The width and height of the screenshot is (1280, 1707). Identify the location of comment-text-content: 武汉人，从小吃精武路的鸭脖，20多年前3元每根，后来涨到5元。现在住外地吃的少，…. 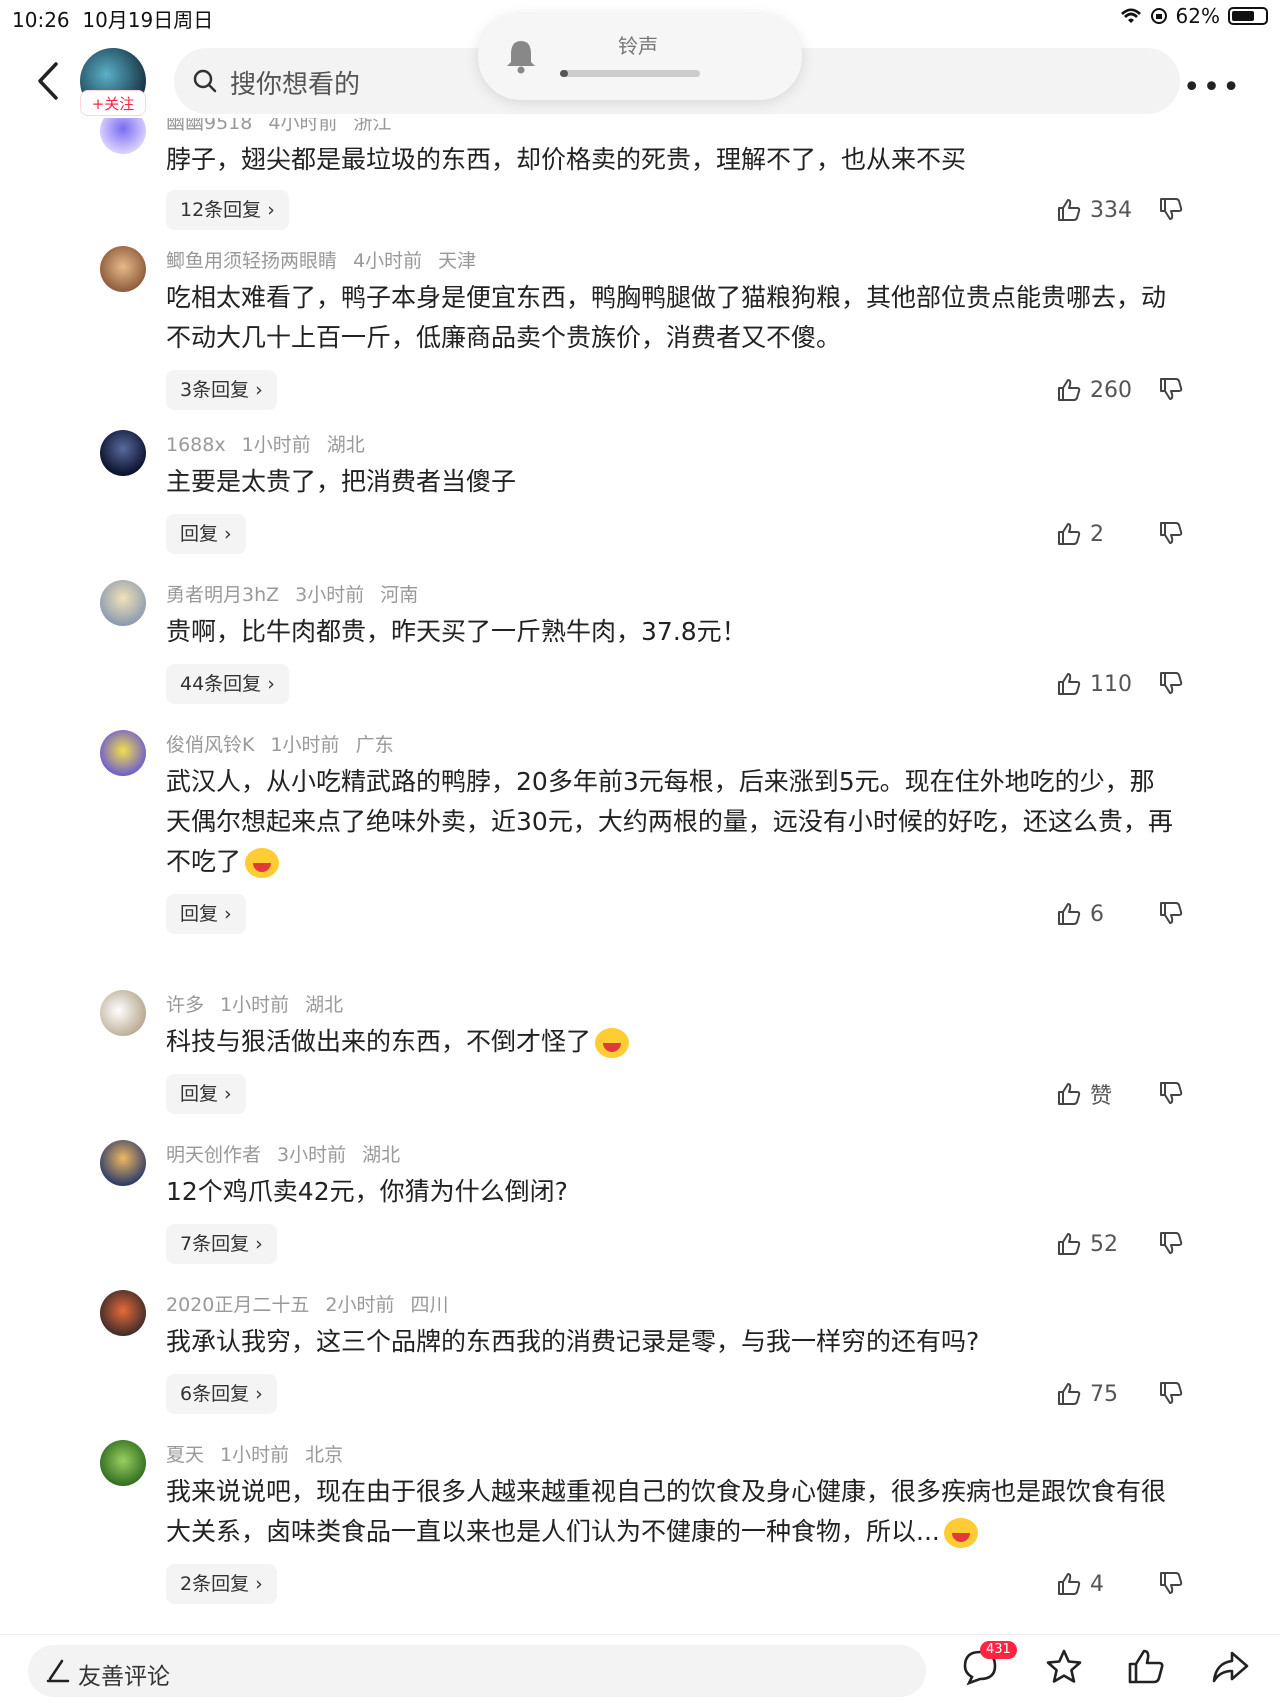
(669, 821).